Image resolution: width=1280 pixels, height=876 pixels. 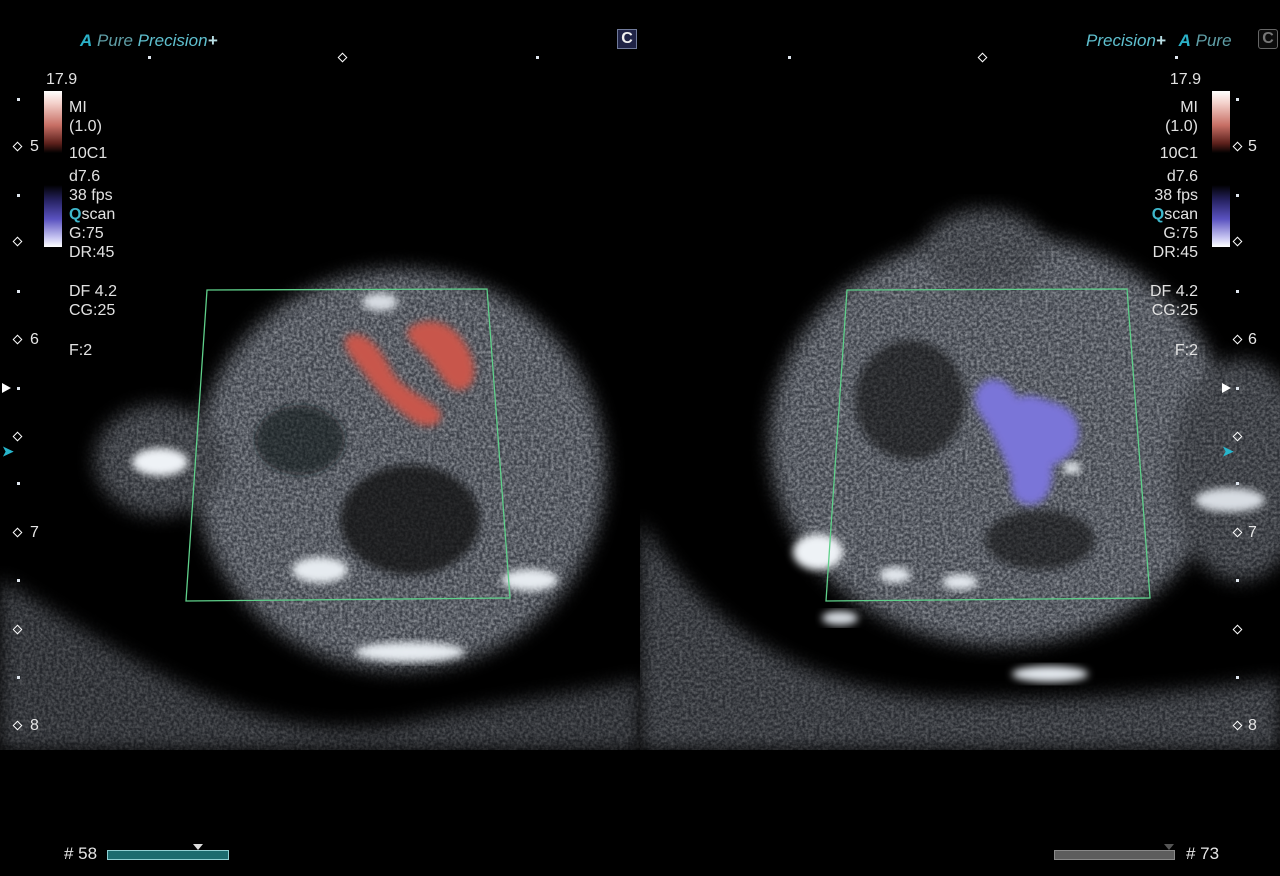 What do you see at coordinates (81, 853) in the screenshot?
I see `frame-number: # 58` at bounding box center [81, 853].